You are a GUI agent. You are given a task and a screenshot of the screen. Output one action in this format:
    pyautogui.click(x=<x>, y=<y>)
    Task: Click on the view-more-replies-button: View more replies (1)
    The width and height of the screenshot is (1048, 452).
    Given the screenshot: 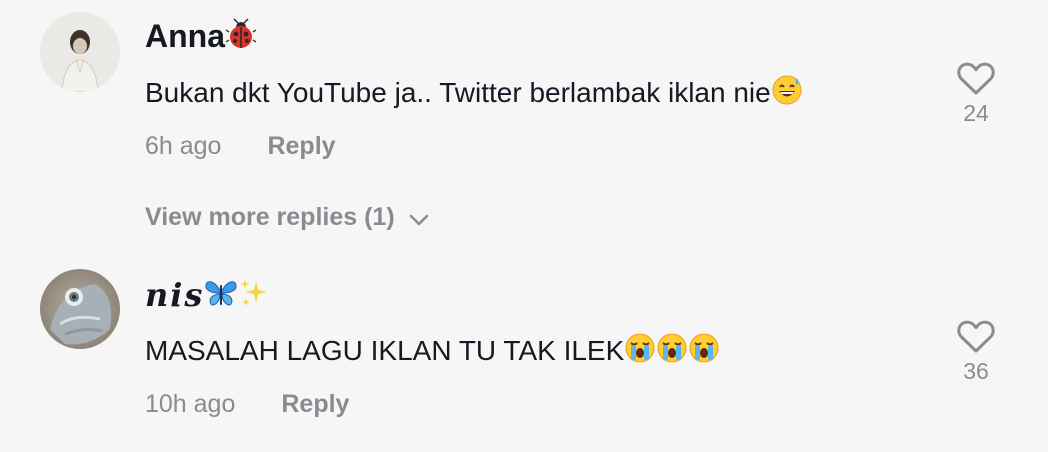 What is the action you would take?
    pyautogui.click(x=287, y=217)
    